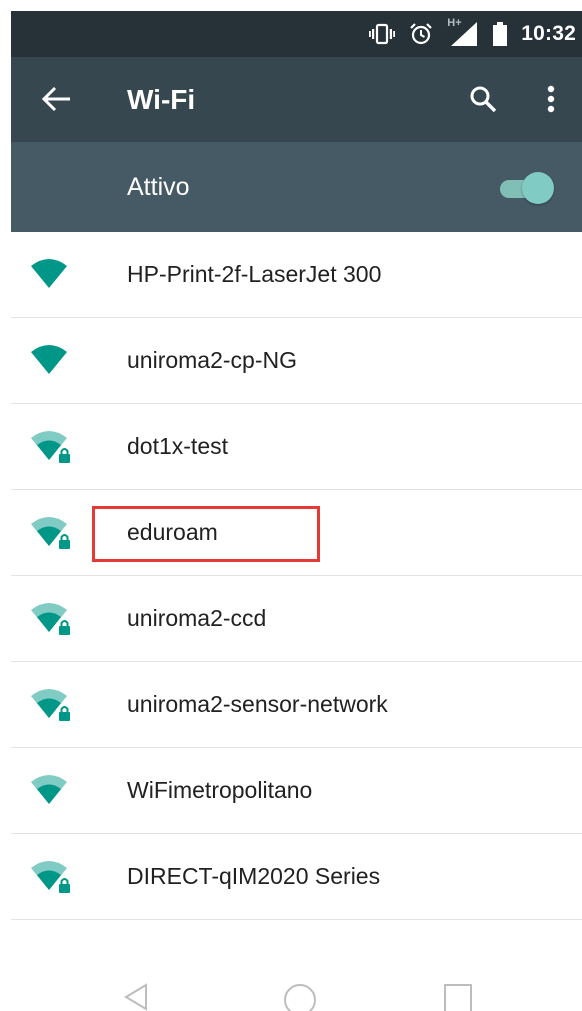 The image size is (582, 1011). Describe the element at coordinates (172, 532) in the screenshot. I see `network-name: eduroam` at that location.